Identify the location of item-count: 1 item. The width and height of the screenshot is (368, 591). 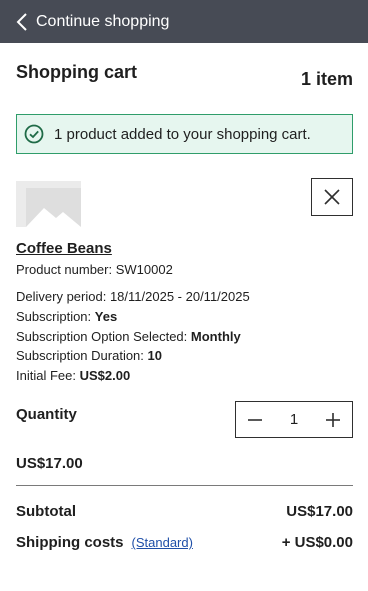
(326, 79).